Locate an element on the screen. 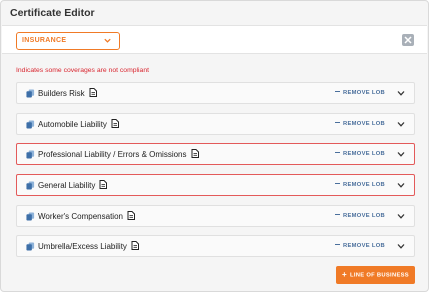  lob-row: Worker's Compensation REMOVE LOB is located at coordinates (215, 216).